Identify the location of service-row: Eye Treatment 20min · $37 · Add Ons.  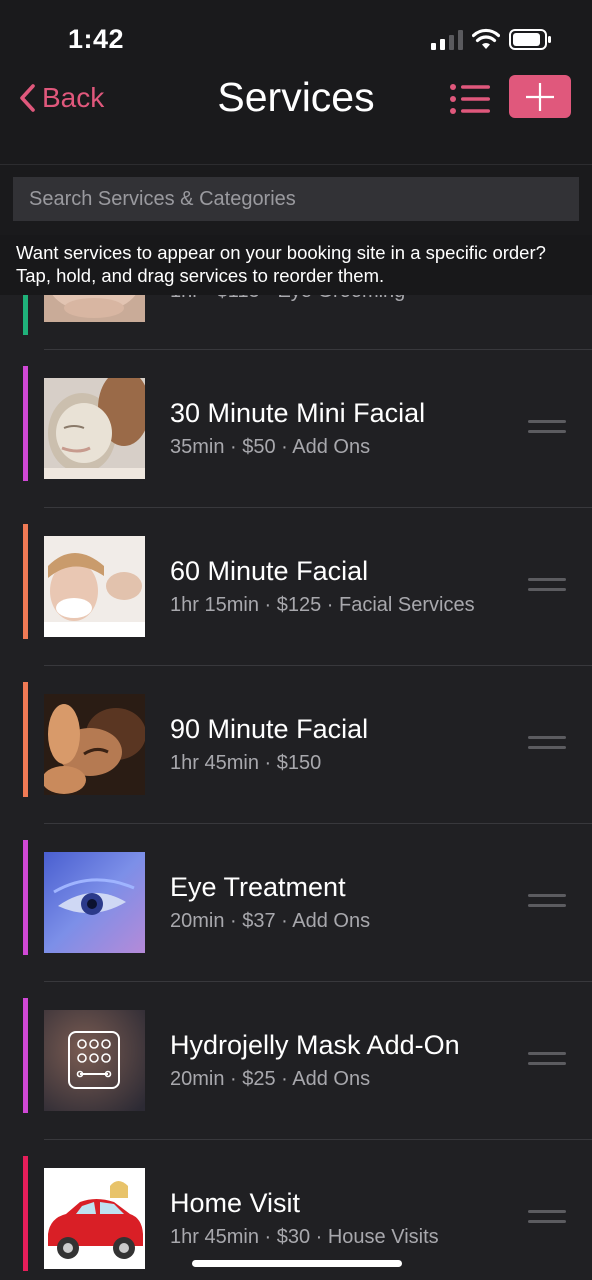
(296, 903).